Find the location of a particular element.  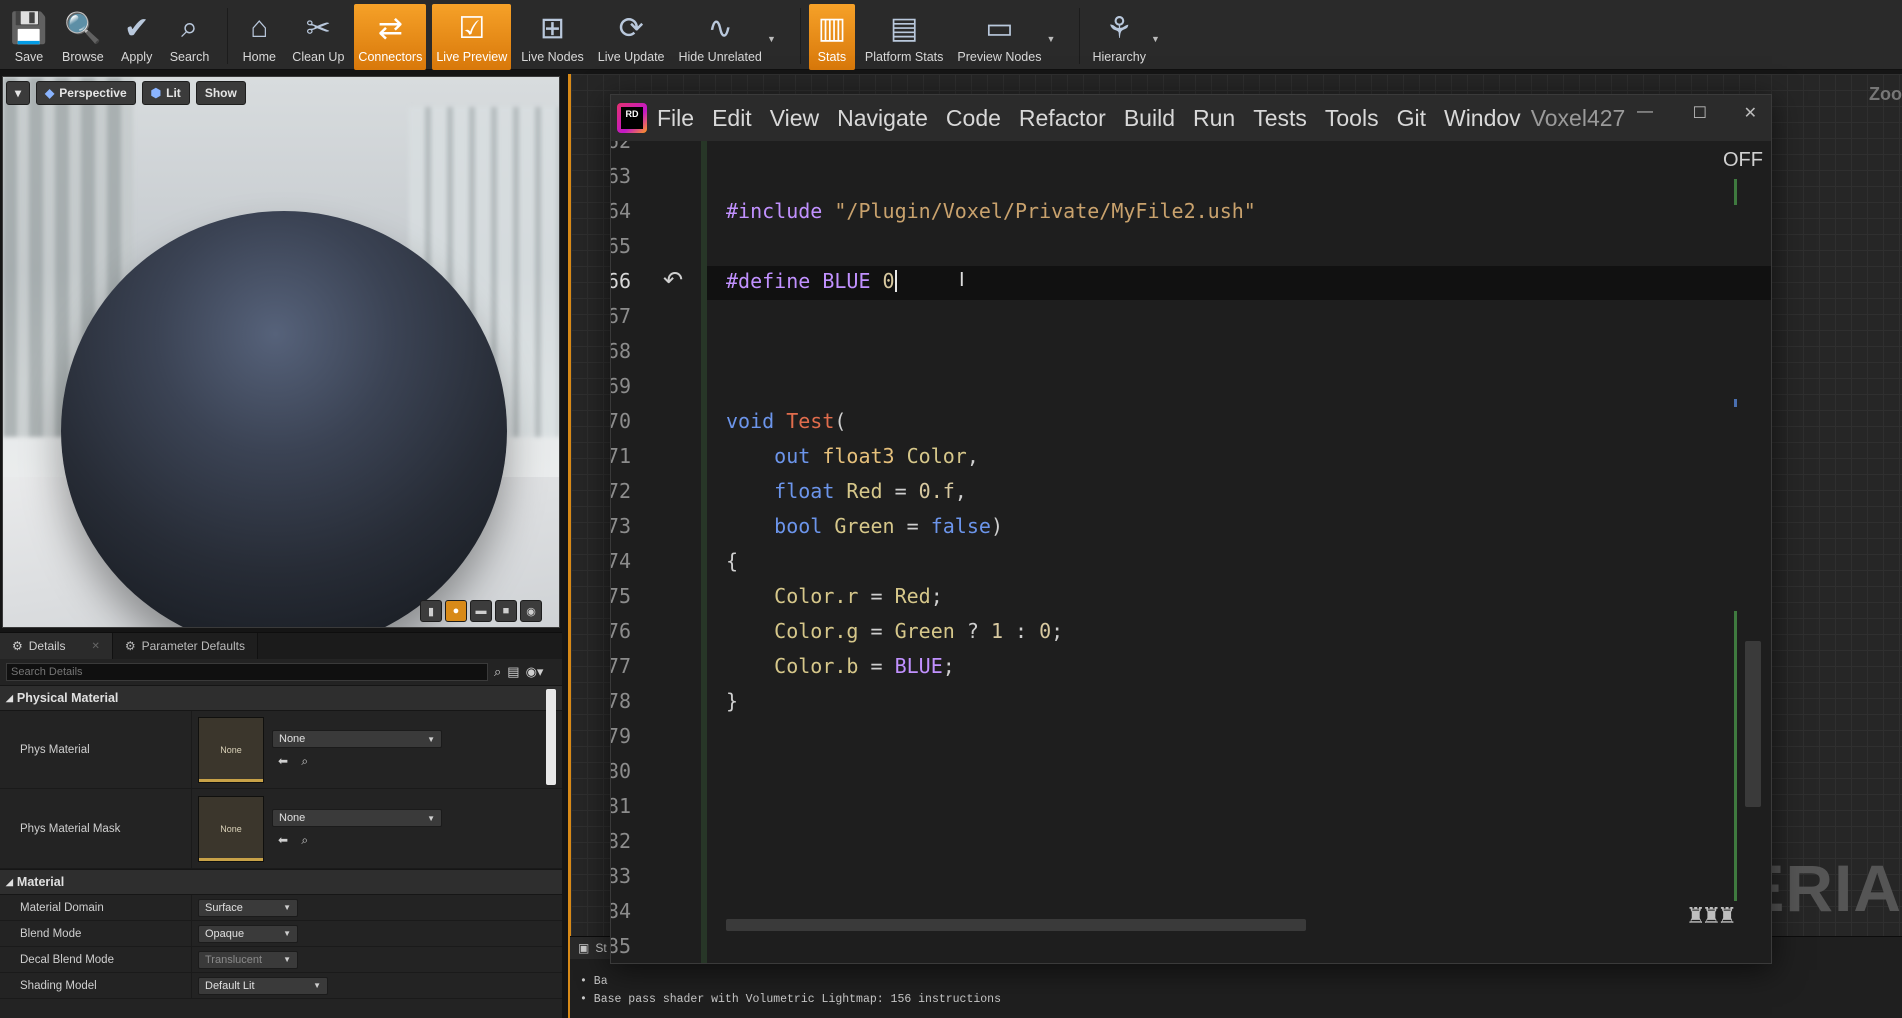

menu-build: Build is located at coordinates (1149, 118).